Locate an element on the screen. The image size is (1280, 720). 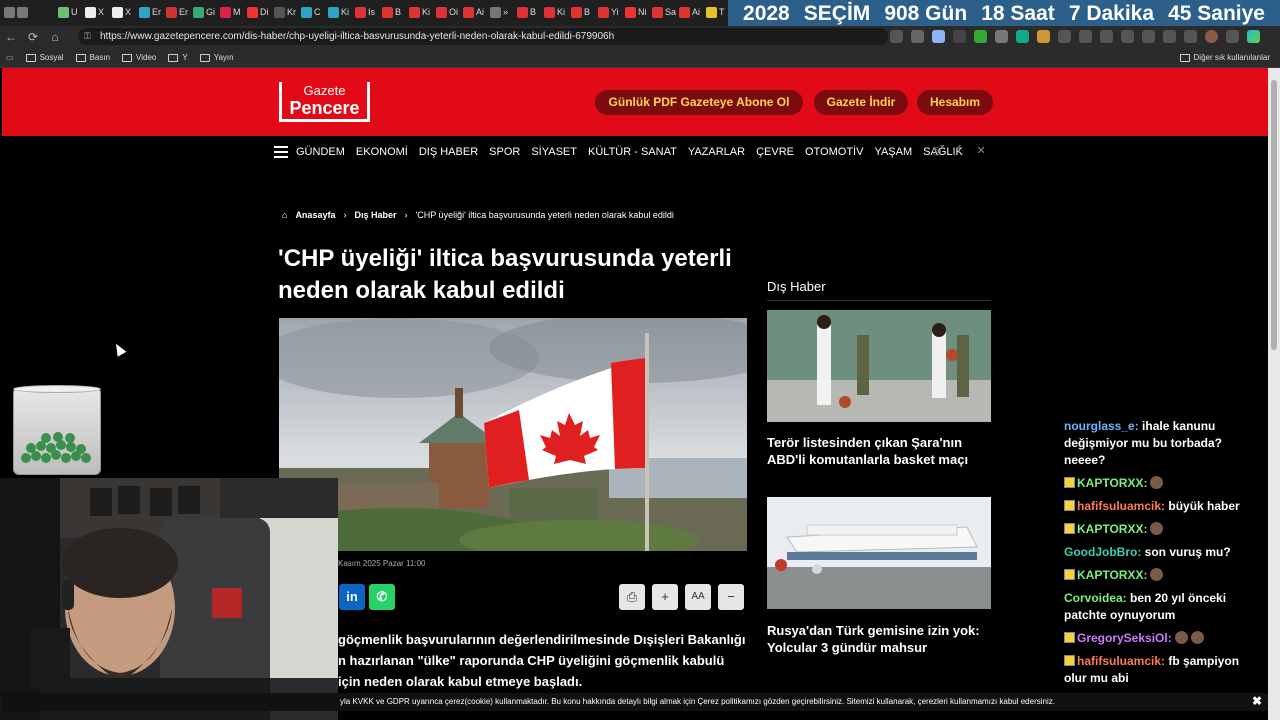
favorite-star-icon is located at coordinates (938, 36).